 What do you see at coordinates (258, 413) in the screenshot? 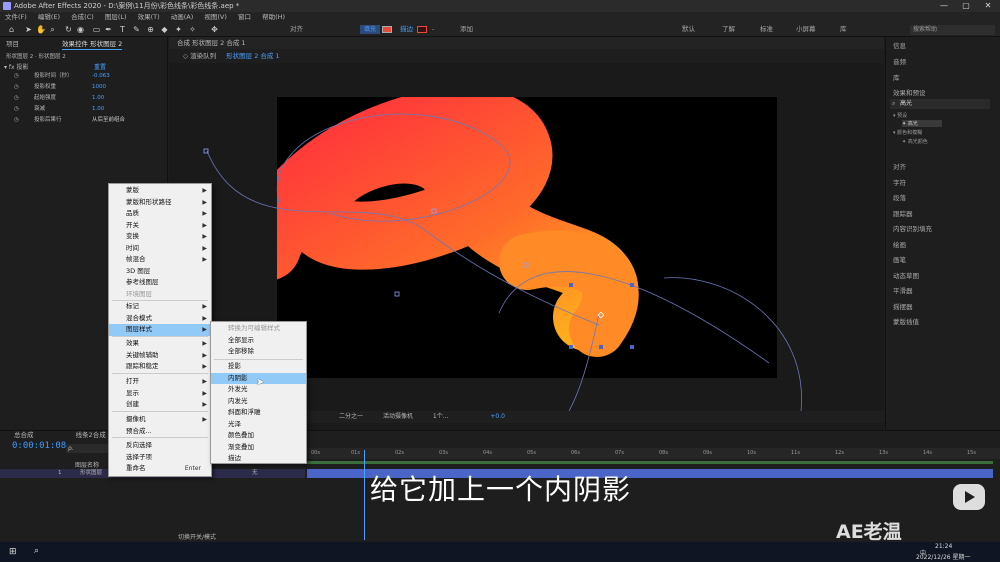
I see `submenu-bevel-emboss: 斜面和浮雕` at bounding box center [258, 413].